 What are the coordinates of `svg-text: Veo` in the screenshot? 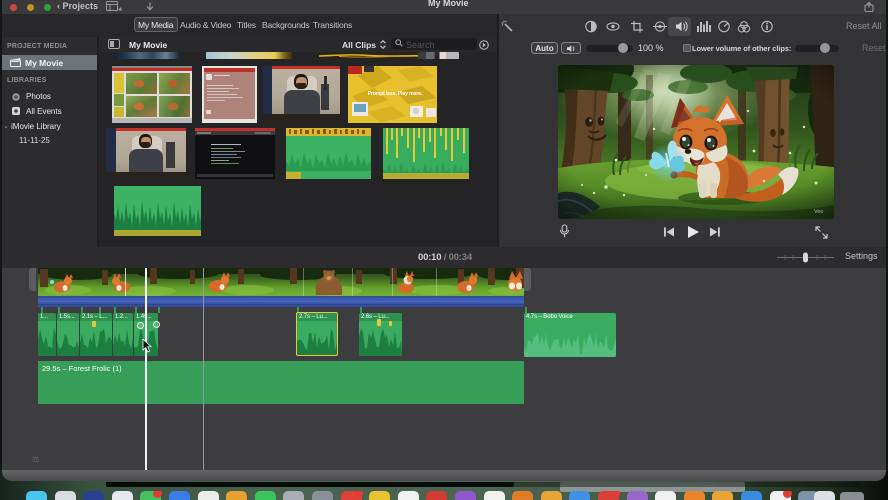 It's located at (818, 212).